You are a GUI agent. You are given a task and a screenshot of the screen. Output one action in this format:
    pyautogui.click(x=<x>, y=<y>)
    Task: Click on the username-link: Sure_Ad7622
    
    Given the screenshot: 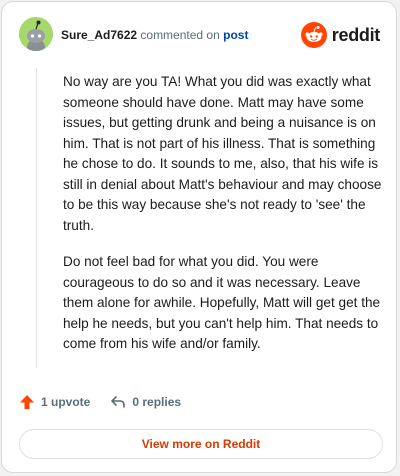 What is the action you would take?
    pyautogui.click(x=99, y=35)
    